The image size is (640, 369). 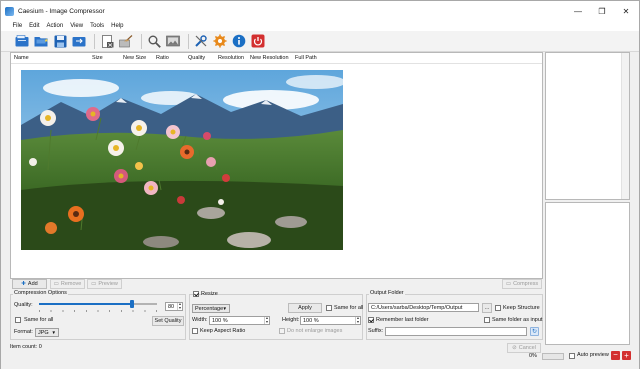 What do you see at coordinates (26, 347) in the screenshot?
I see `item-count: Item count: 0` at bounding box center [26, 347].